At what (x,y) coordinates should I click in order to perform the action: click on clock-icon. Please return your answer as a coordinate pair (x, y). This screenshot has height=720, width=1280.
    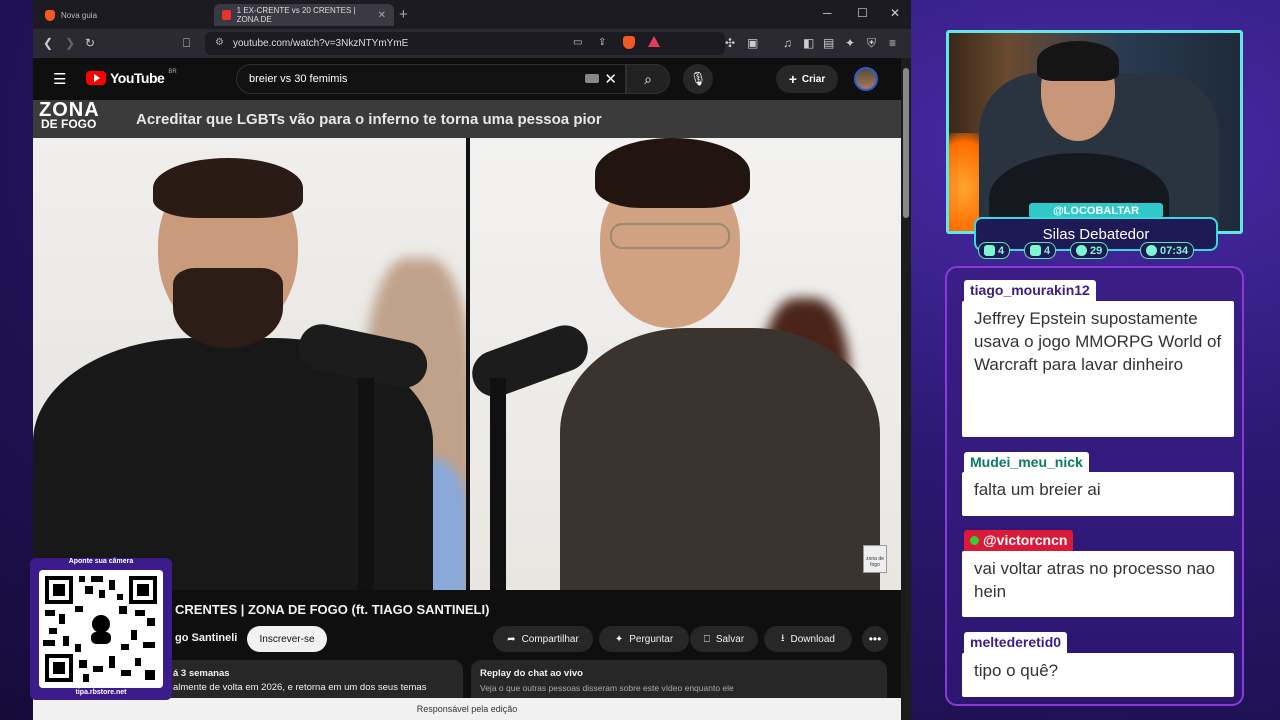
    Looking at the image, I should click on (1151, 250).